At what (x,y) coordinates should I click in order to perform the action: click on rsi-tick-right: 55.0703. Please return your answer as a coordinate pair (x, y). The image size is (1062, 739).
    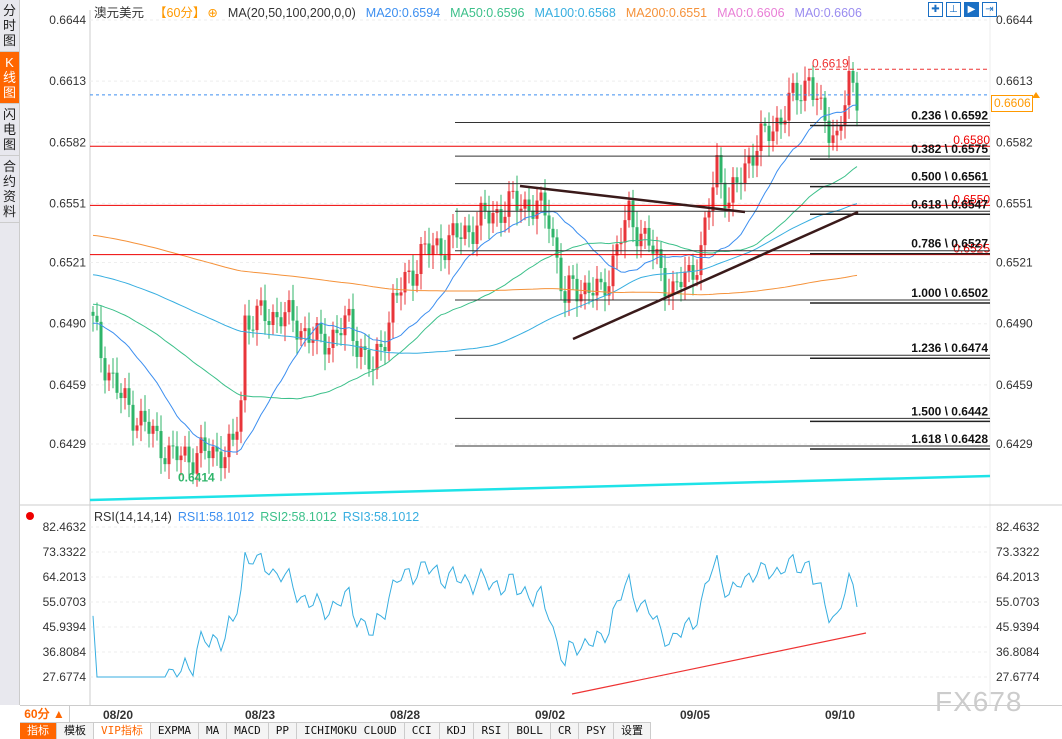
    Looking at the image, I should click on (1018, 602).